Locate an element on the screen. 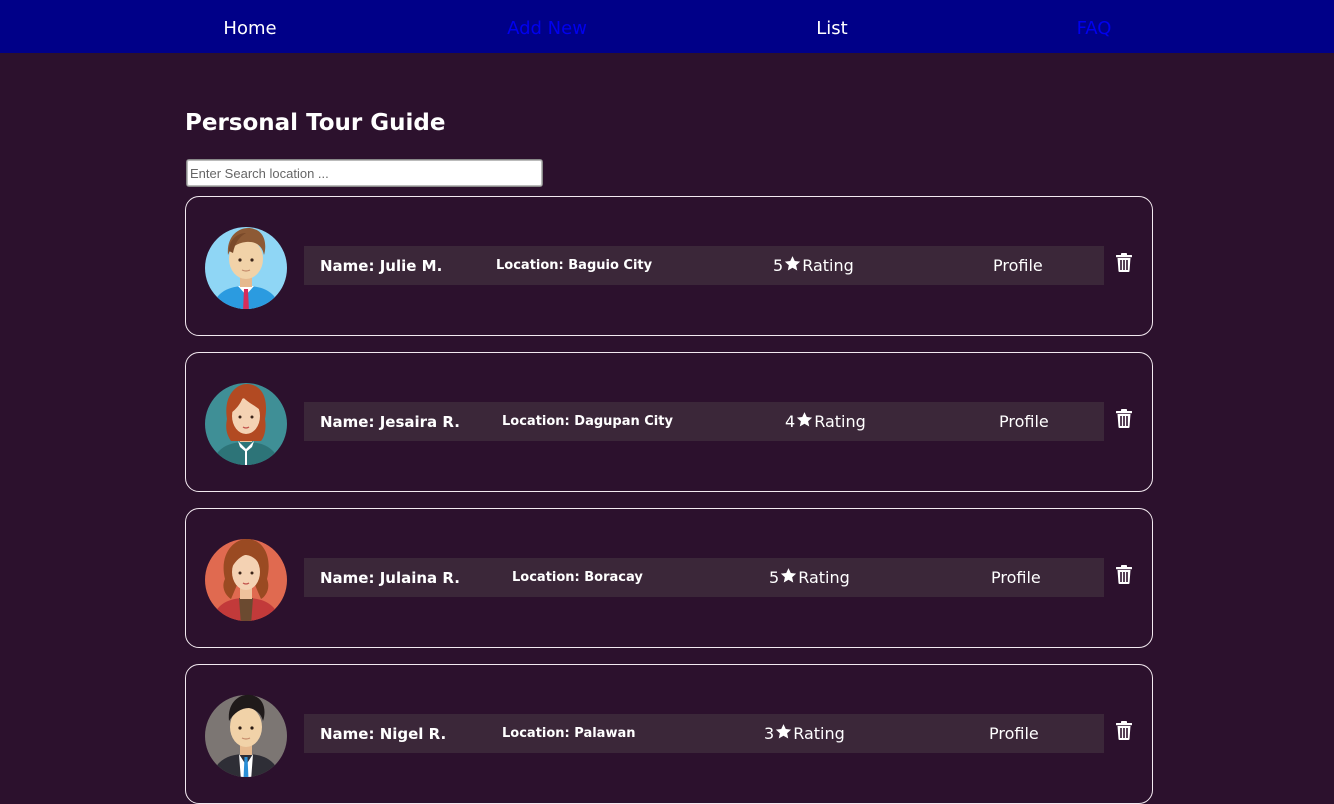 This screenshot has width=1334, height=804. guide-rating: 3 Rating is located at coordinates (804, 733).